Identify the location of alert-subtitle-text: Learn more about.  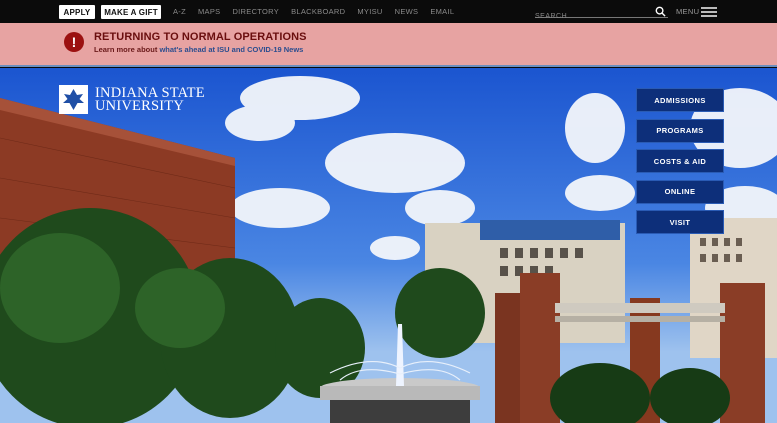
(127, 49).